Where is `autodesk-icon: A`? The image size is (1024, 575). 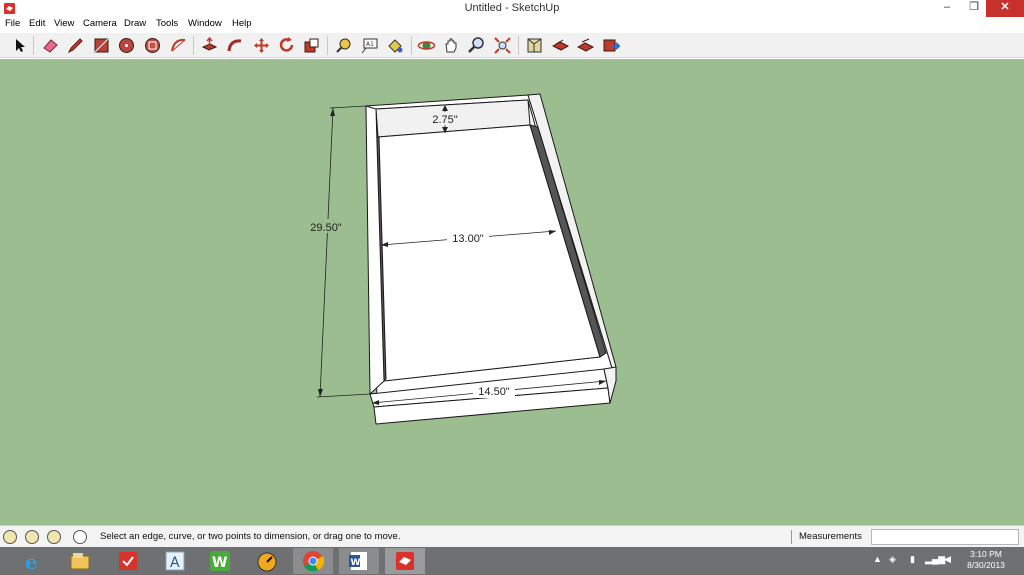
autodesk-icon: A is located at coordinates (175, 561).